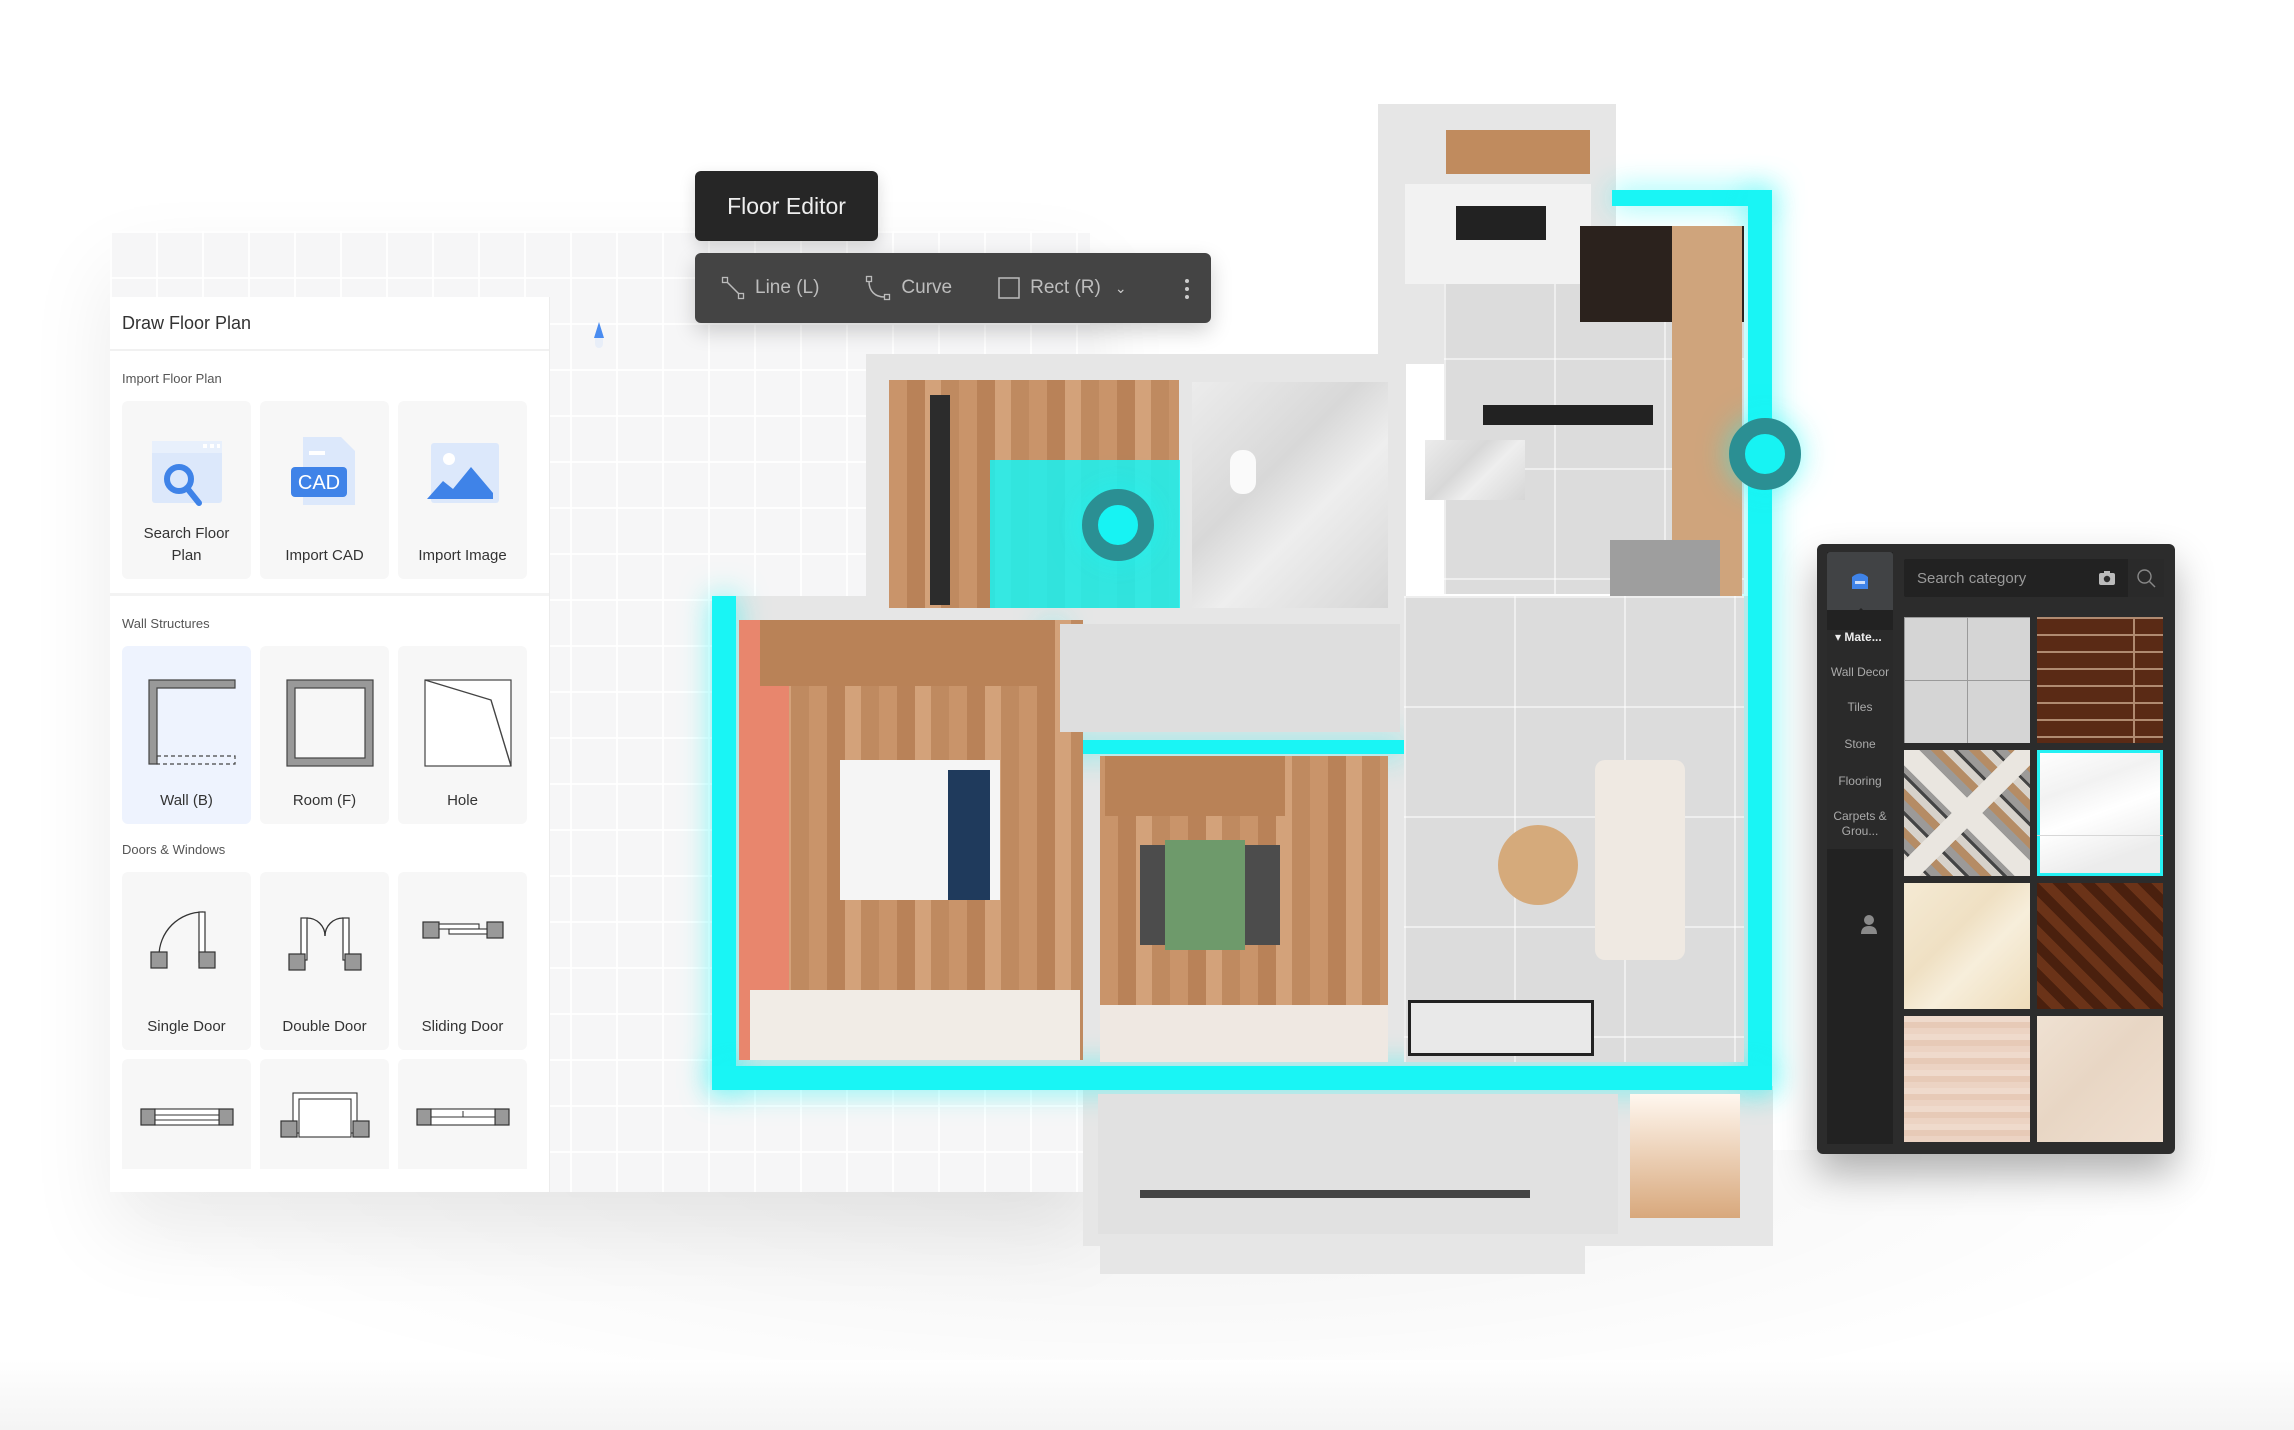 The width and height of the screenshot is (2294, 1430). I want to click on double-door-icon, so click(324, 944).